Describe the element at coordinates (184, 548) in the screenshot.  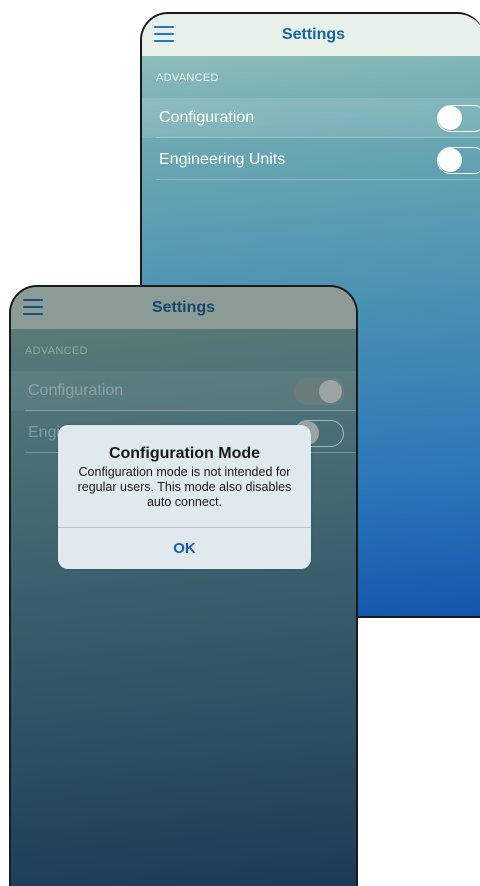
I see `ok-button: OK` at that location.